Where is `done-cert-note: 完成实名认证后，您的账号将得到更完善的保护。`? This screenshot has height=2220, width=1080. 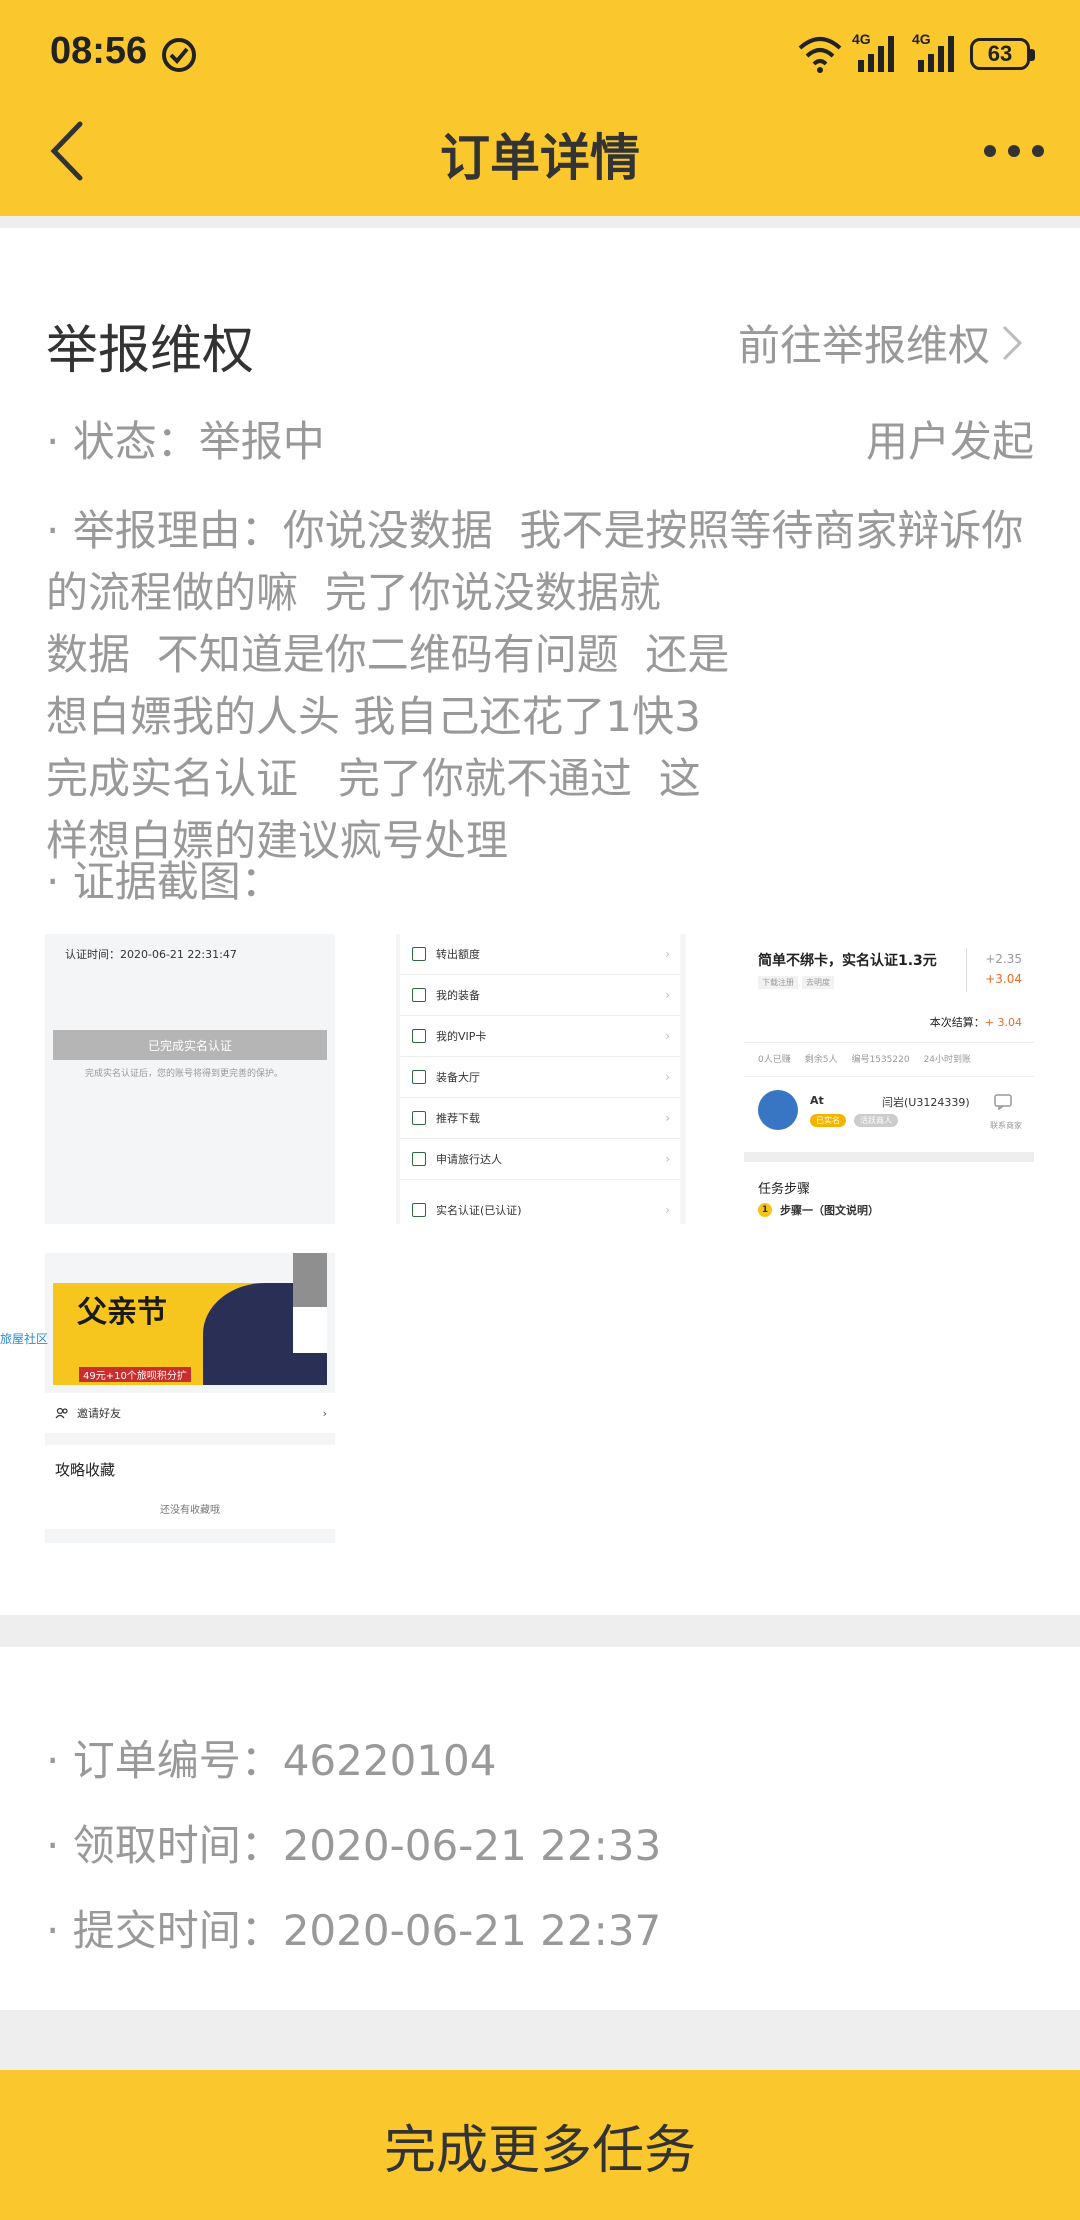 done-cert-note: 完成实名认证后，您的账号将得到更完善的保护。 is located at coordinates (184, 1074).